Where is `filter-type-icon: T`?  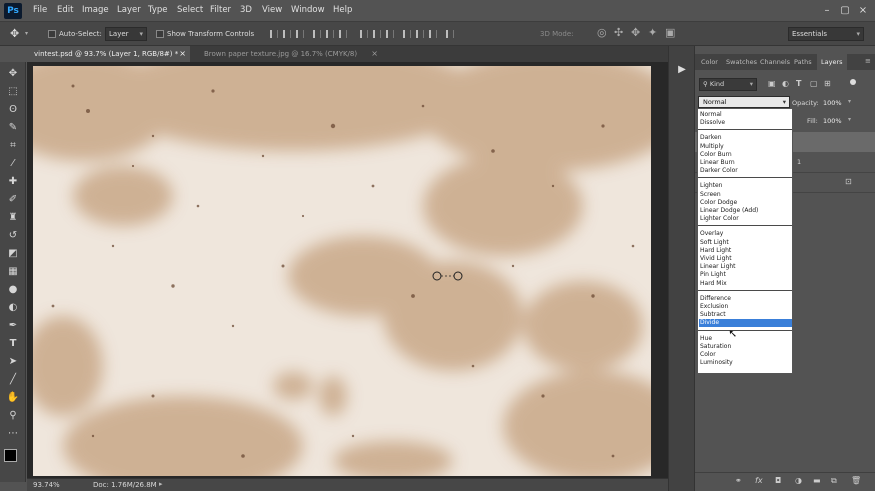
filter-type-icon: T is located at coordinates (798, 83).